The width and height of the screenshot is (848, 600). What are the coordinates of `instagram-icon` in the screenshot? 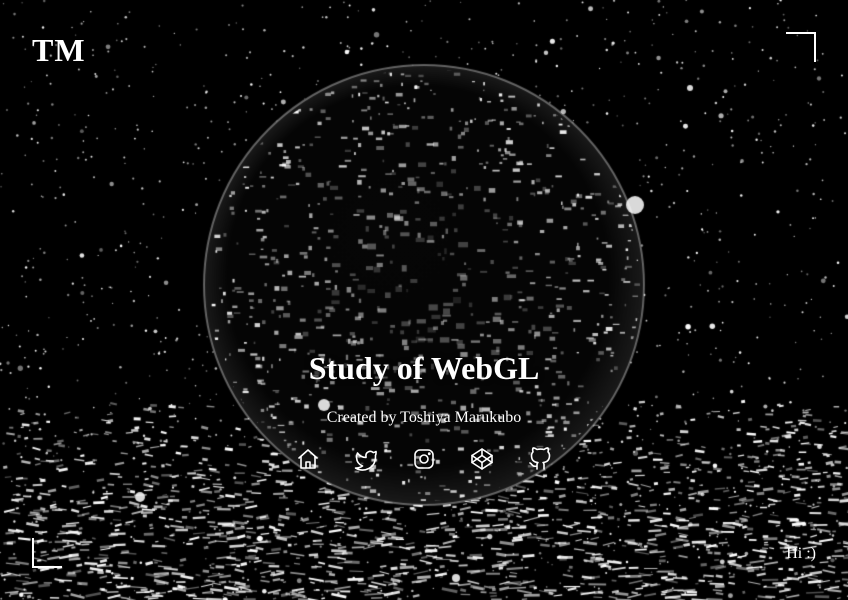 It's located at (424, 459).